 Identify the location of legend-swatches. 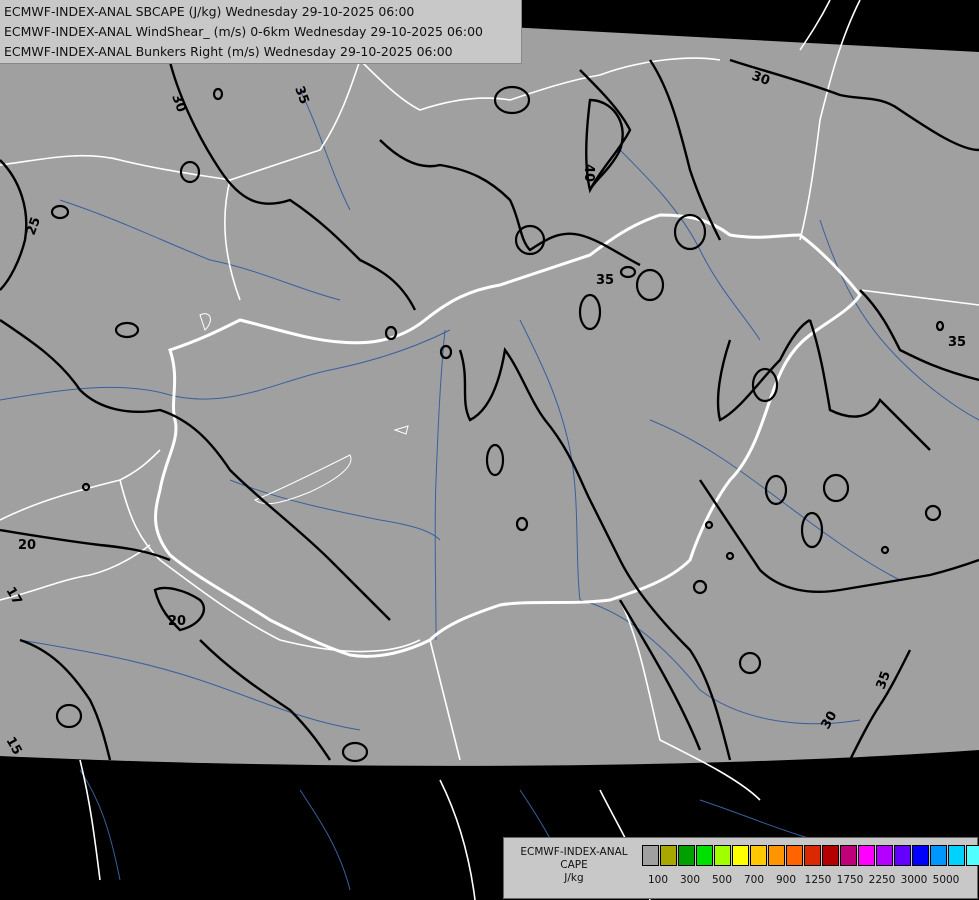
(810, 855).